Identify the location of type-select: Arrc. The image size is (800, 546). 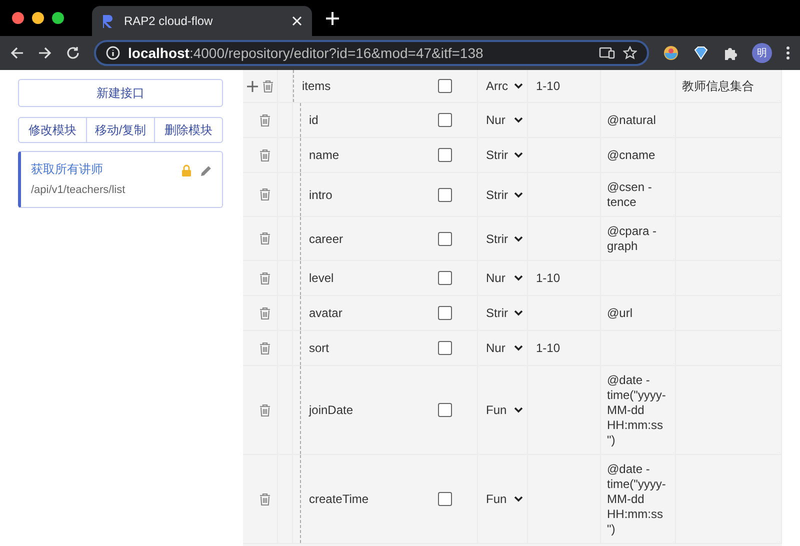
(502, 86).